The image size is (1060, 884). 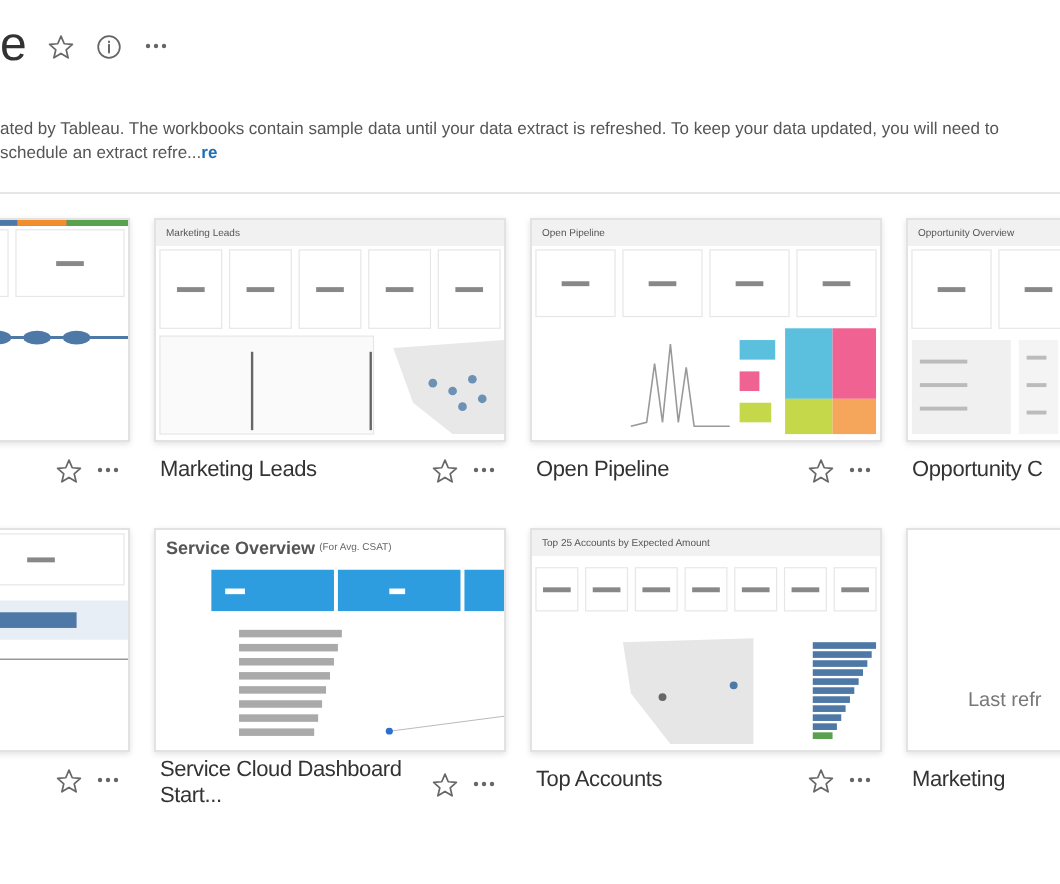 I want to click on workbook-name: Open Pipeline, so click(x=665, y=470).